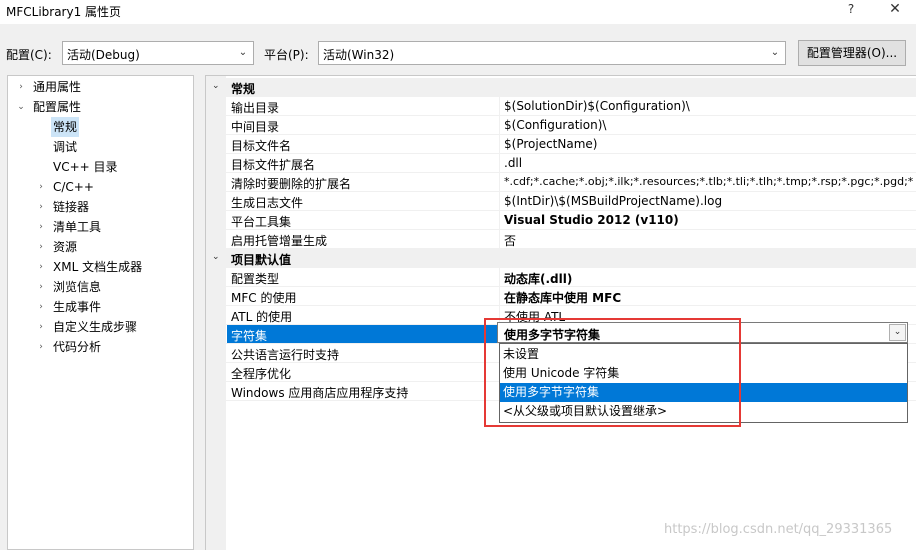 Image resolution: width=916 pixels, height=550 pixels. Describe the element at coordinates (561, 239) in the screenshot. I see `property-row: 启用托管增量生成 否` at that location.